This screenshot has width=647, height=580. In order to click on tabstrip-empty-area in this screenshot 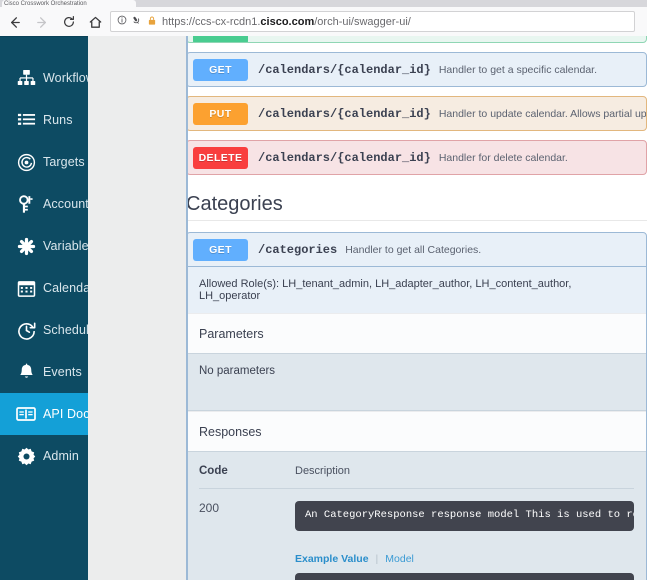, I will do `click(392, 3)`.